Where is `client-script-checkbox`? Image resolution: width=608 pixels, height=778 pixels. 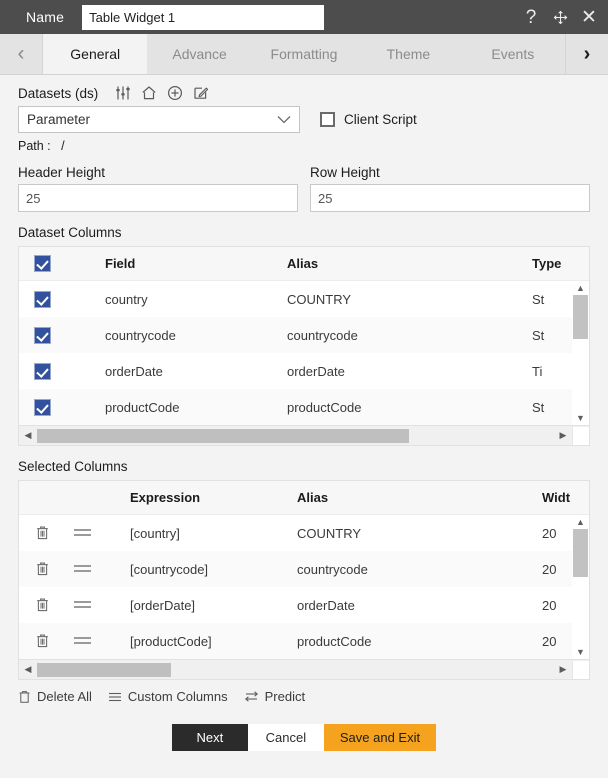 client-script-checkbox is located at coordinates (327, 119).